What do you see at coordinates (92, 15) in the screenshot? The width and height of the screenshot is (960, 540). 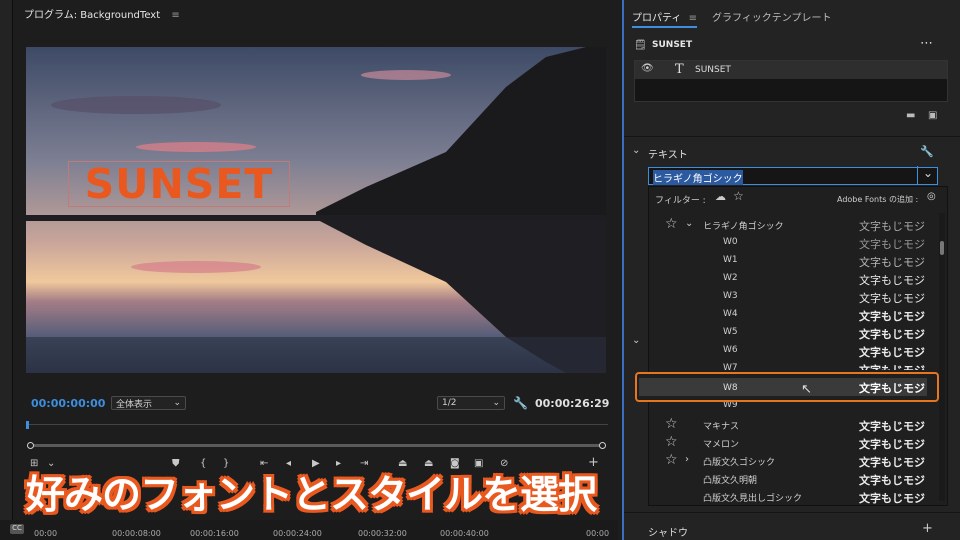 I see `program-title-text: プログラム: BackgroundText` at bounding box center [92, 15].